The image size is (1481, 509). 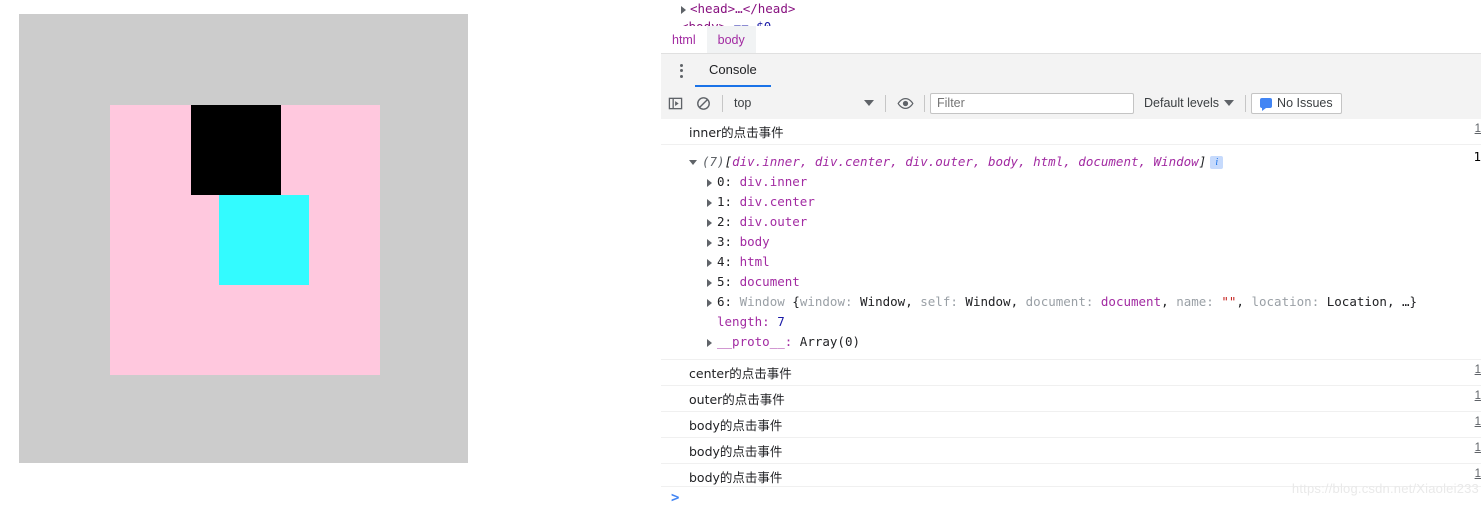 I want to click on info-icon: i, so click(x=1217, y=162).